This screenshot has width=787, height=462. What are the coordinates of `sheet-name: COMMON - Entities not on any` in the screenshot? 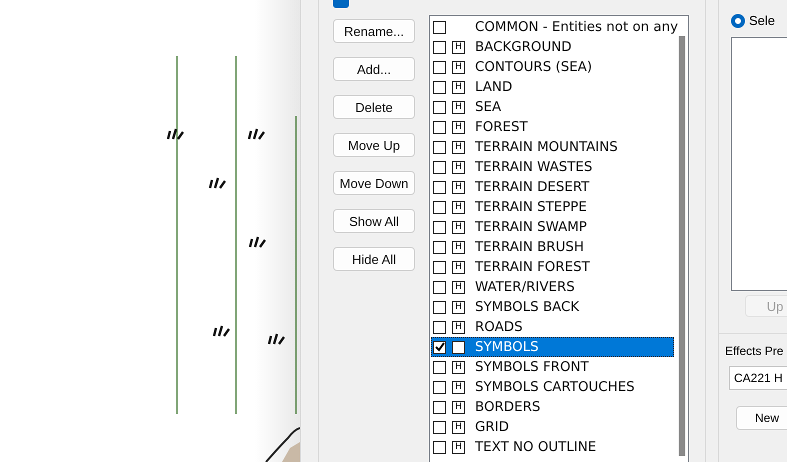 It's located at (576, 27).